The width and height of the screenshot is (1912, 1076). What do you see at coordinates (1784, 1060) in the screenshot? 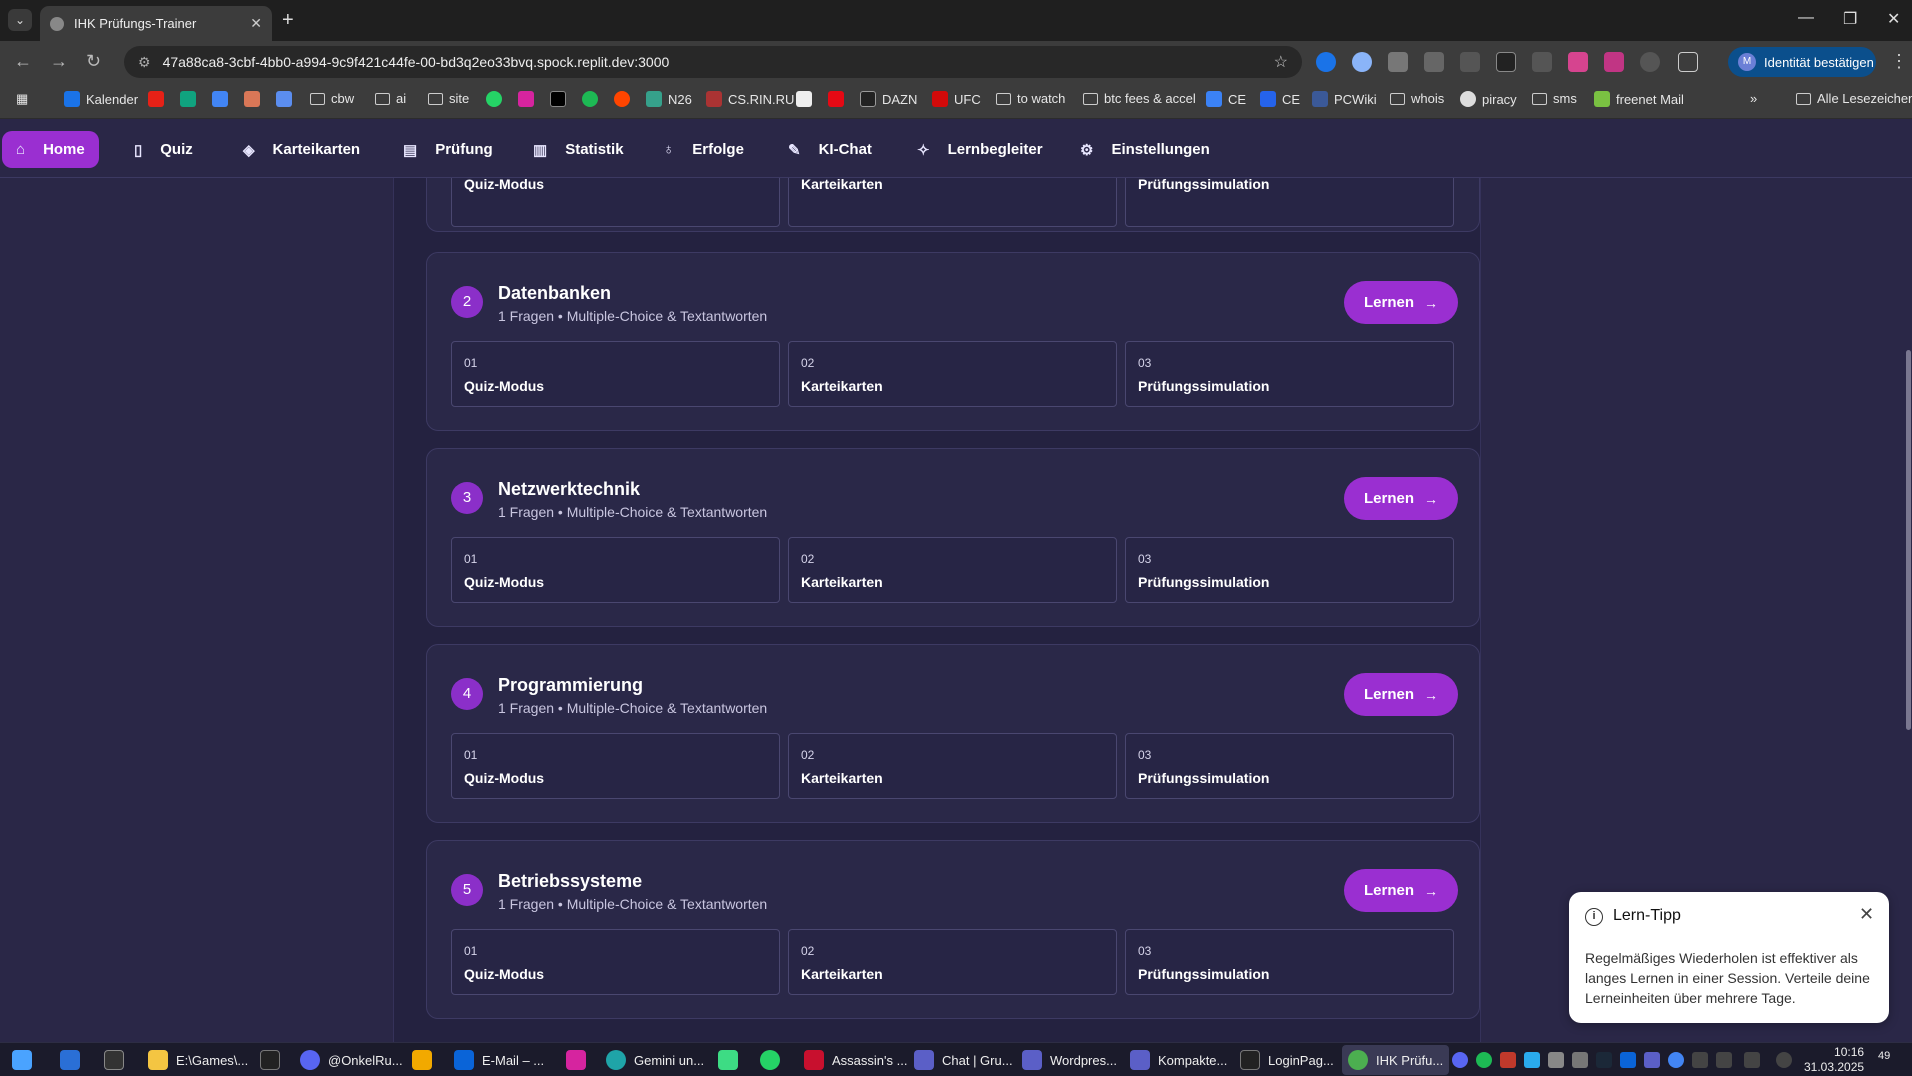
I see `settings-icon` at bounding box center [1784, 1060].